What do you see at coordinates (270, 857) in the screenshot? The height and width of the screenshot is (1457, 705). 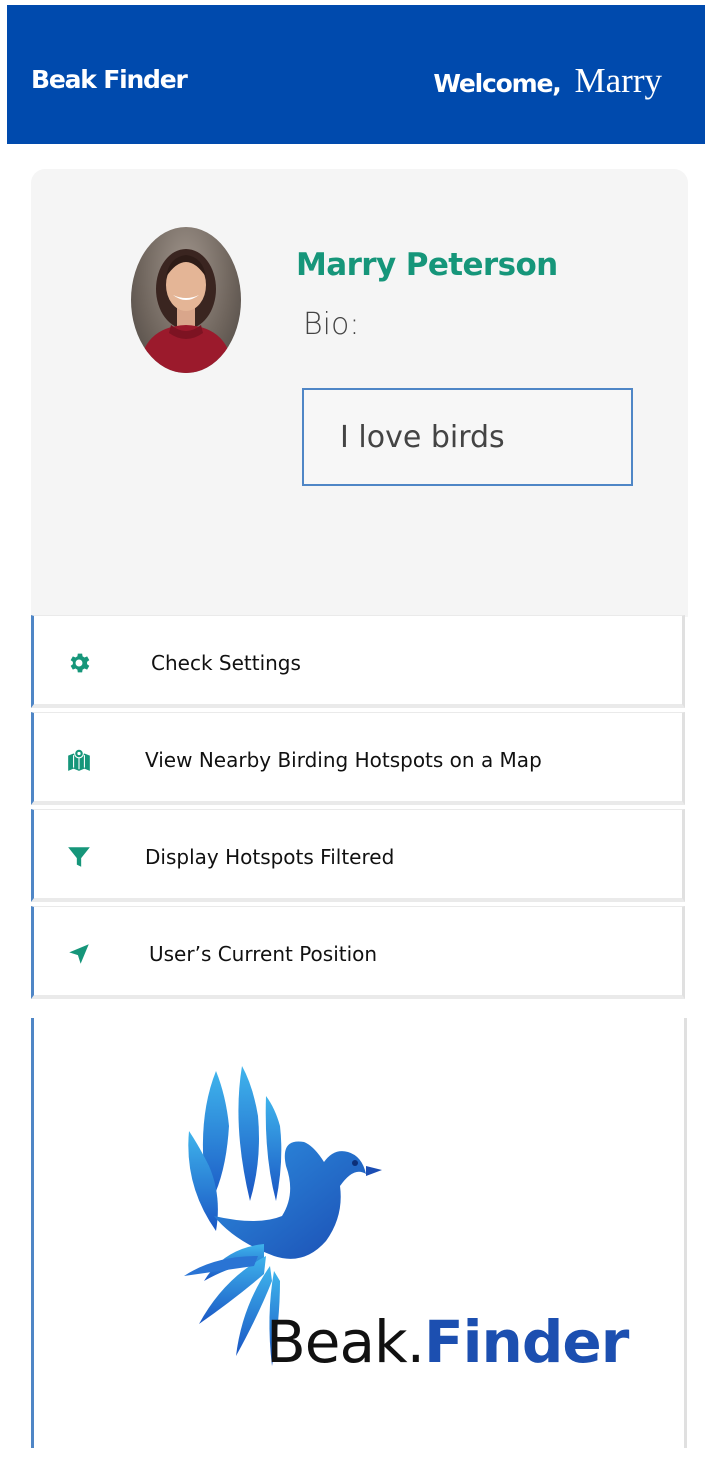 I see `menu-label-display-filtered: Display Hotspots Filtered` at bounding box center [270, 857].